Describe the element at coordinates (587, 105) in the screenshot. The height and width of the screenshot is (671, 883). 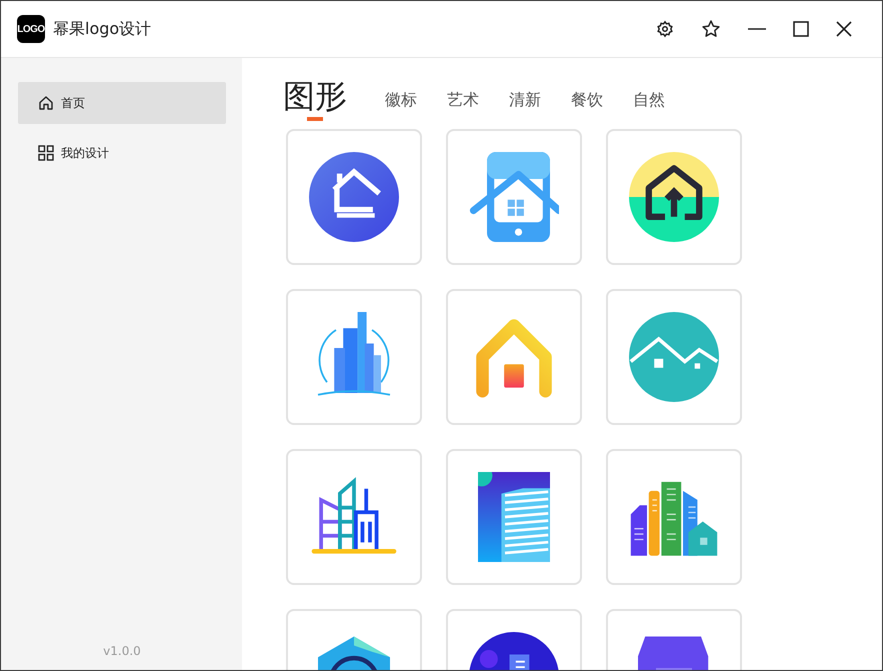
I see `category-tab: 餐饮` at that location.